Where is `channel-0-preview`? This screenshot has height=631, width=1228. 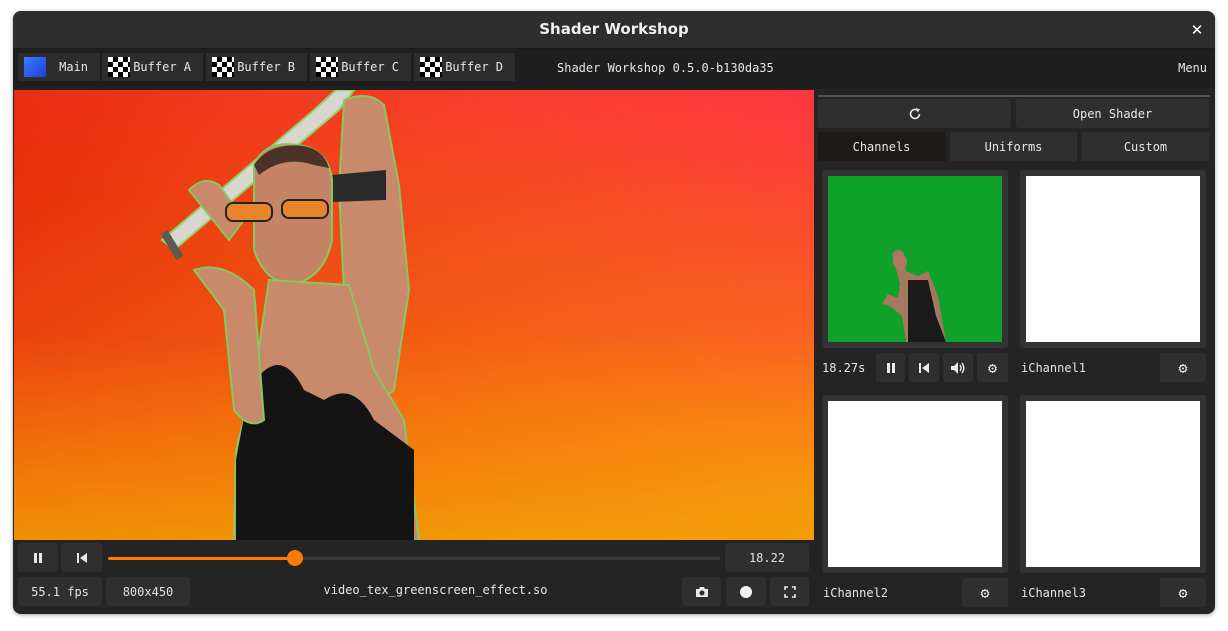 channel-0-preview is located at coordinates (915, 259).